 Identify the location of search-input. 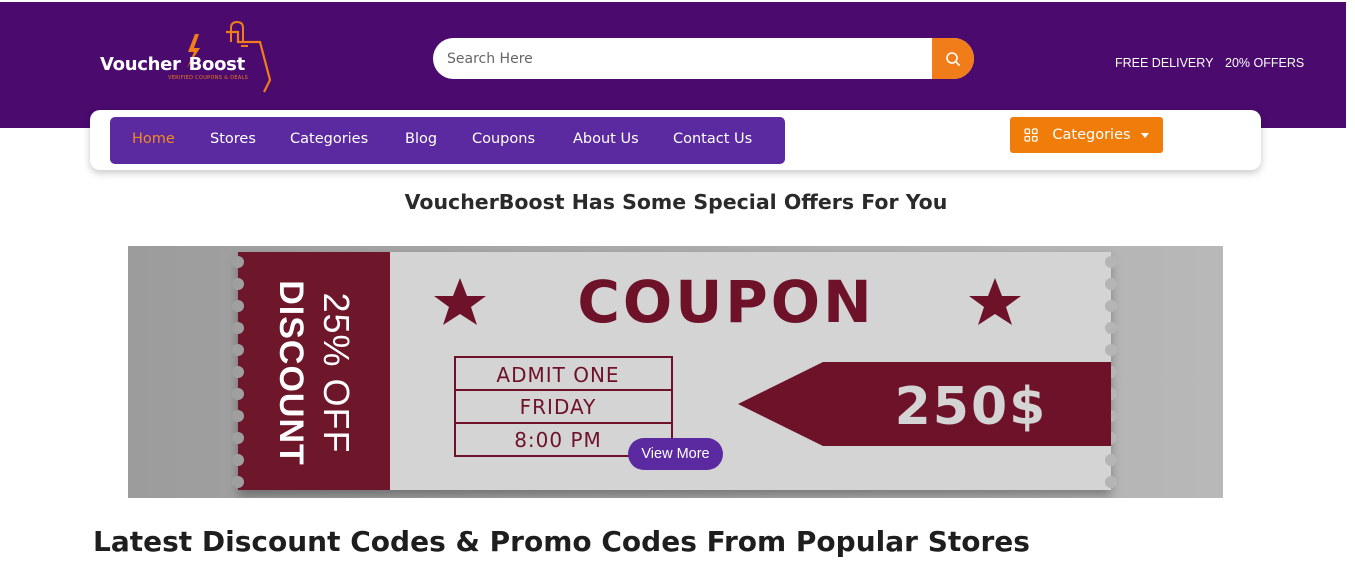
(682, 58).